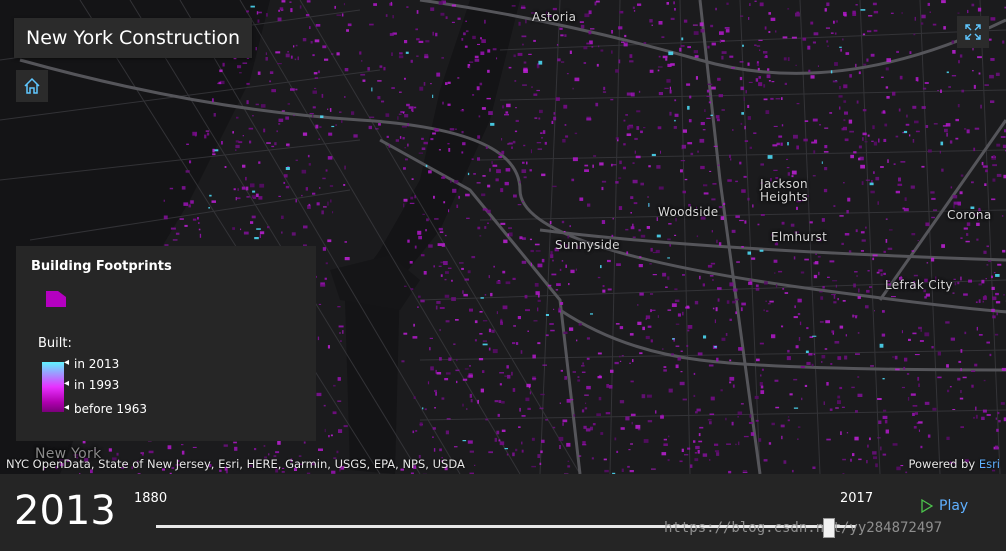 The width and height of the screenshot is (1006, 551). I want to click on esri-link: Esri, so click(989, 464).